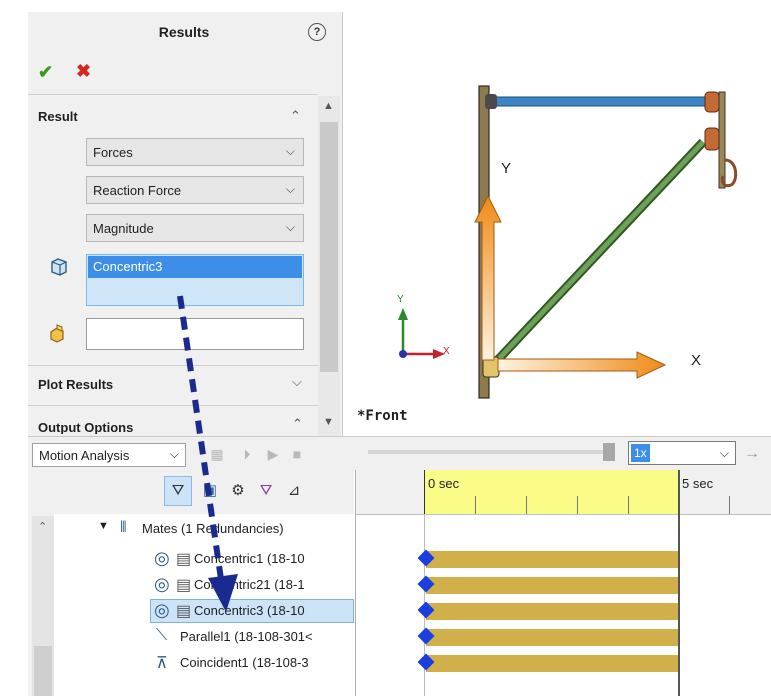  What do you see at coordinates (204, 585) in the screenshot?
I see `tree-item-mate: ◎ ▤ Concentric21 (18-1` at bounding box center [204, 585].